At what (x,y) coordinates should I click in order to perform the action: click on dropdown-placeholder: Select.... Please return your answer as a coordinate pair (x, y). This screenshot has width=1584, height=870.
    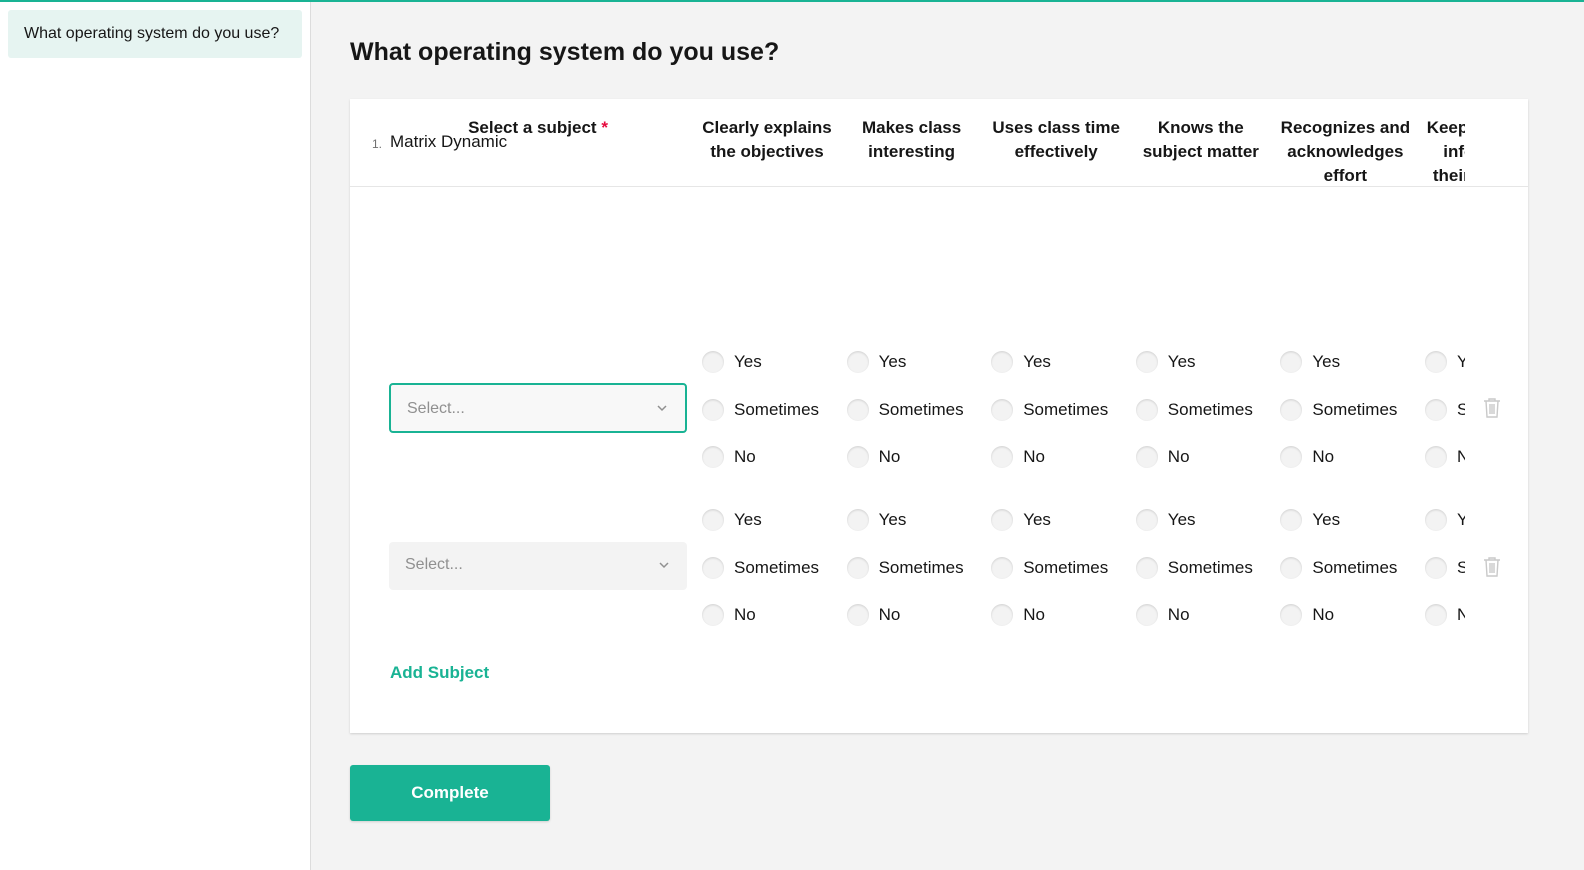
    Looking at the image, I should click on (436, 408).